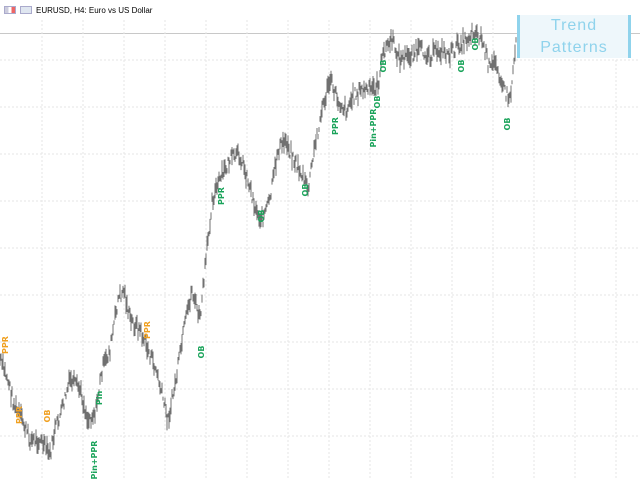 The width and height of the screenshot is (640, 480). I want to click on trend-patterns-badge: Trend Patterns, so click(574, 36).